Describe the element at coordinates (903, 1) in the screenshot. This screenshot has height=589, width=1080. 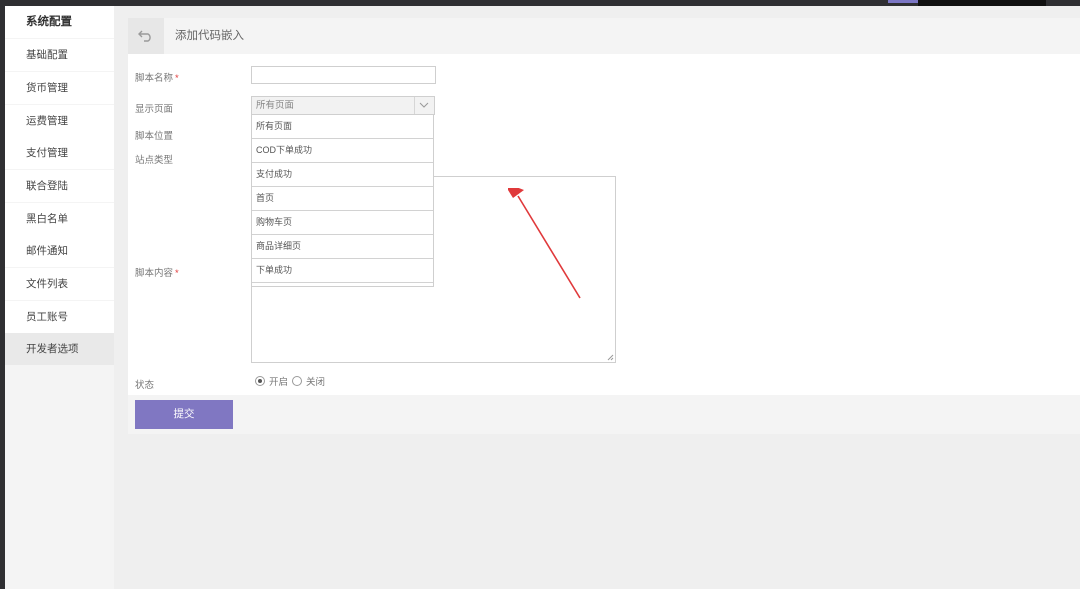
I see `topbar-badge` at that location.